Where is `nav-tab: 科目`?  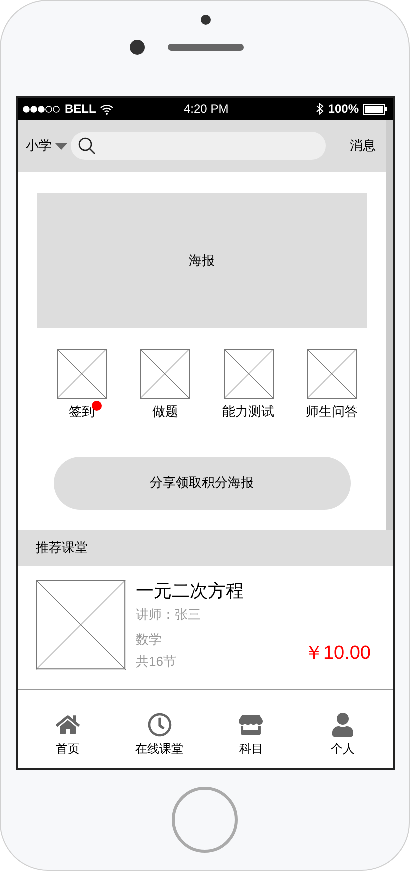
nav-tab: 科目 is located at coordinates (252, 735).